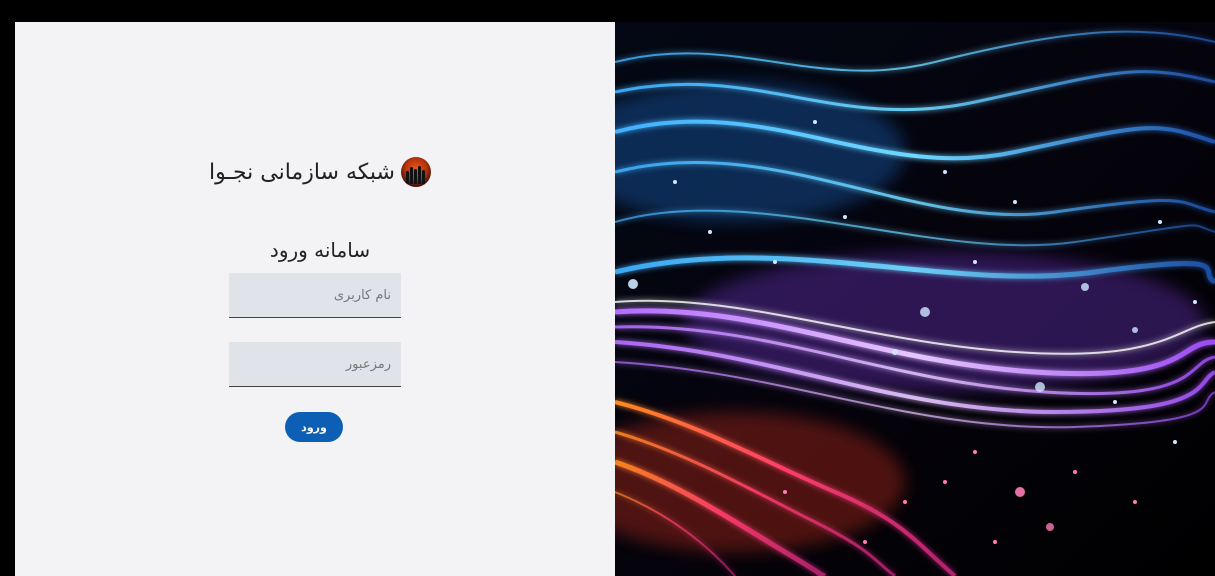 This screenshot has height=576, width=1215. What do you see at coordinates (7, 288) in the screenshot?
I see `left-edge` at bounding box center [7, 288].